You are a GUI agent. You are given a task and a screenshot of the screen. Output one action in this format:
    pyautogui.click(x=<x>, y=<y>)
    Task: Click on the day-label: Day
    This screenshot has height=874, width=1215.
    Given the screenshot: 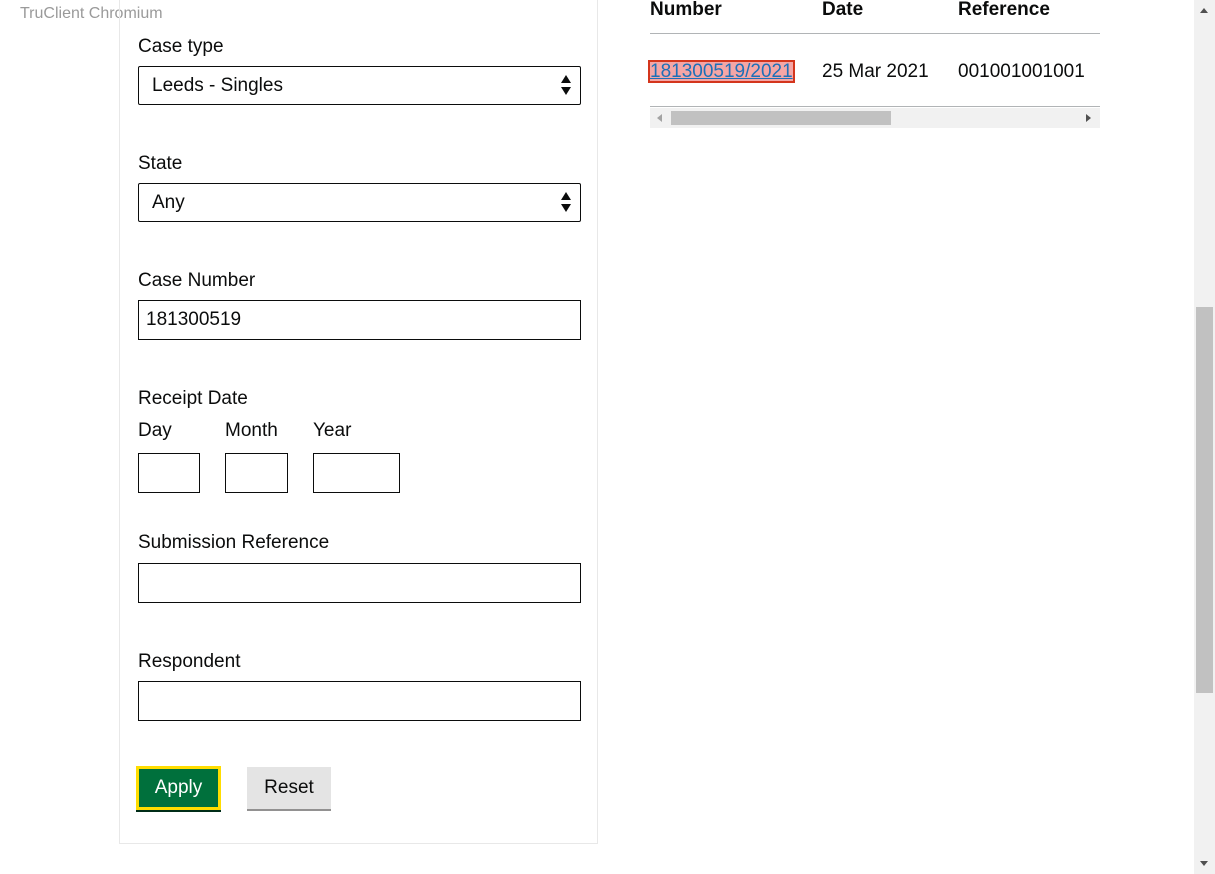 What is the action you would take?
    pyautogui.click(x=155, y=430)
    